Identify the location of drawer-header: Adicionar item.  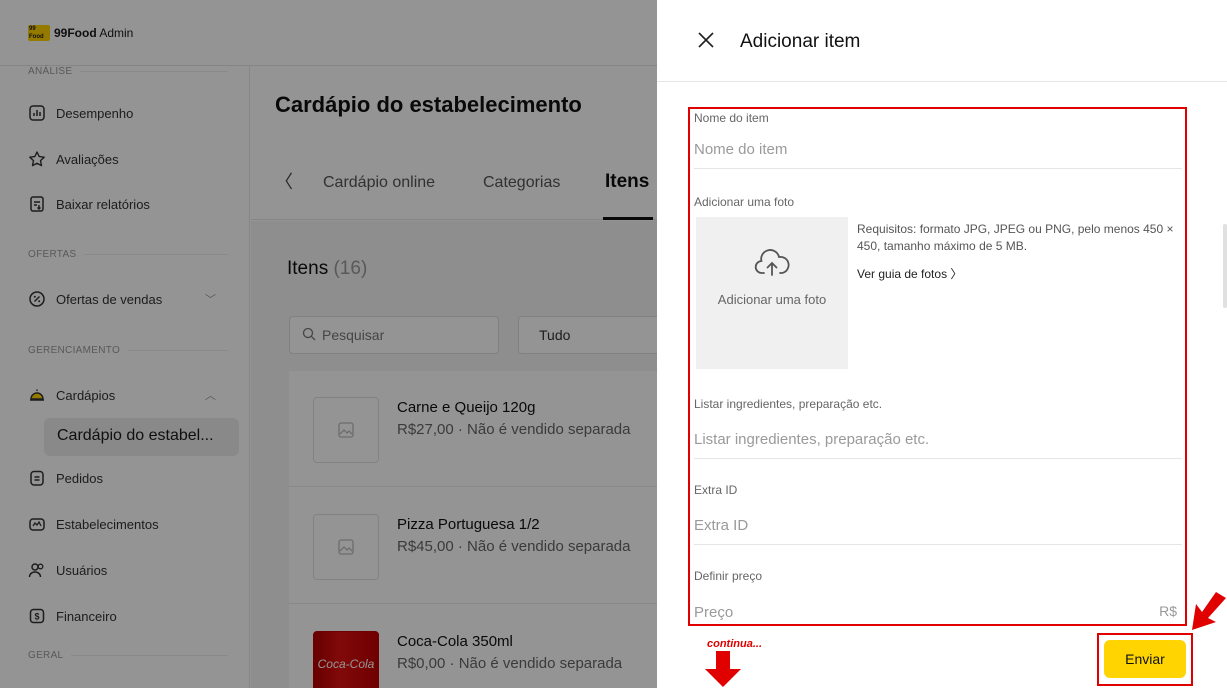
(942, 41).